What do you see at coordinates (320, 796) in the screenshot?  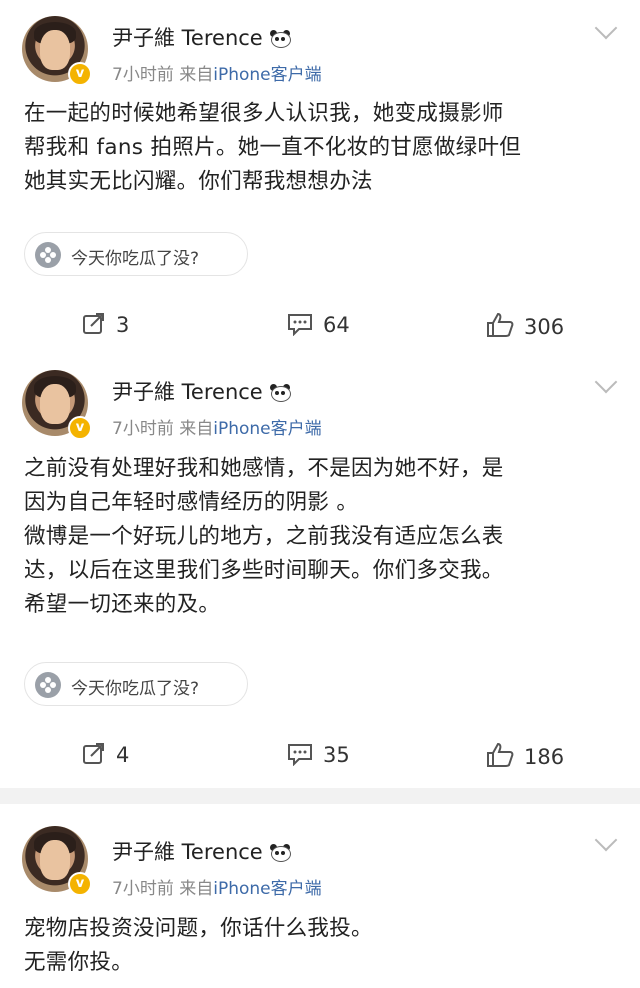 I see `feed-divider` at bounding box center [320, 796].